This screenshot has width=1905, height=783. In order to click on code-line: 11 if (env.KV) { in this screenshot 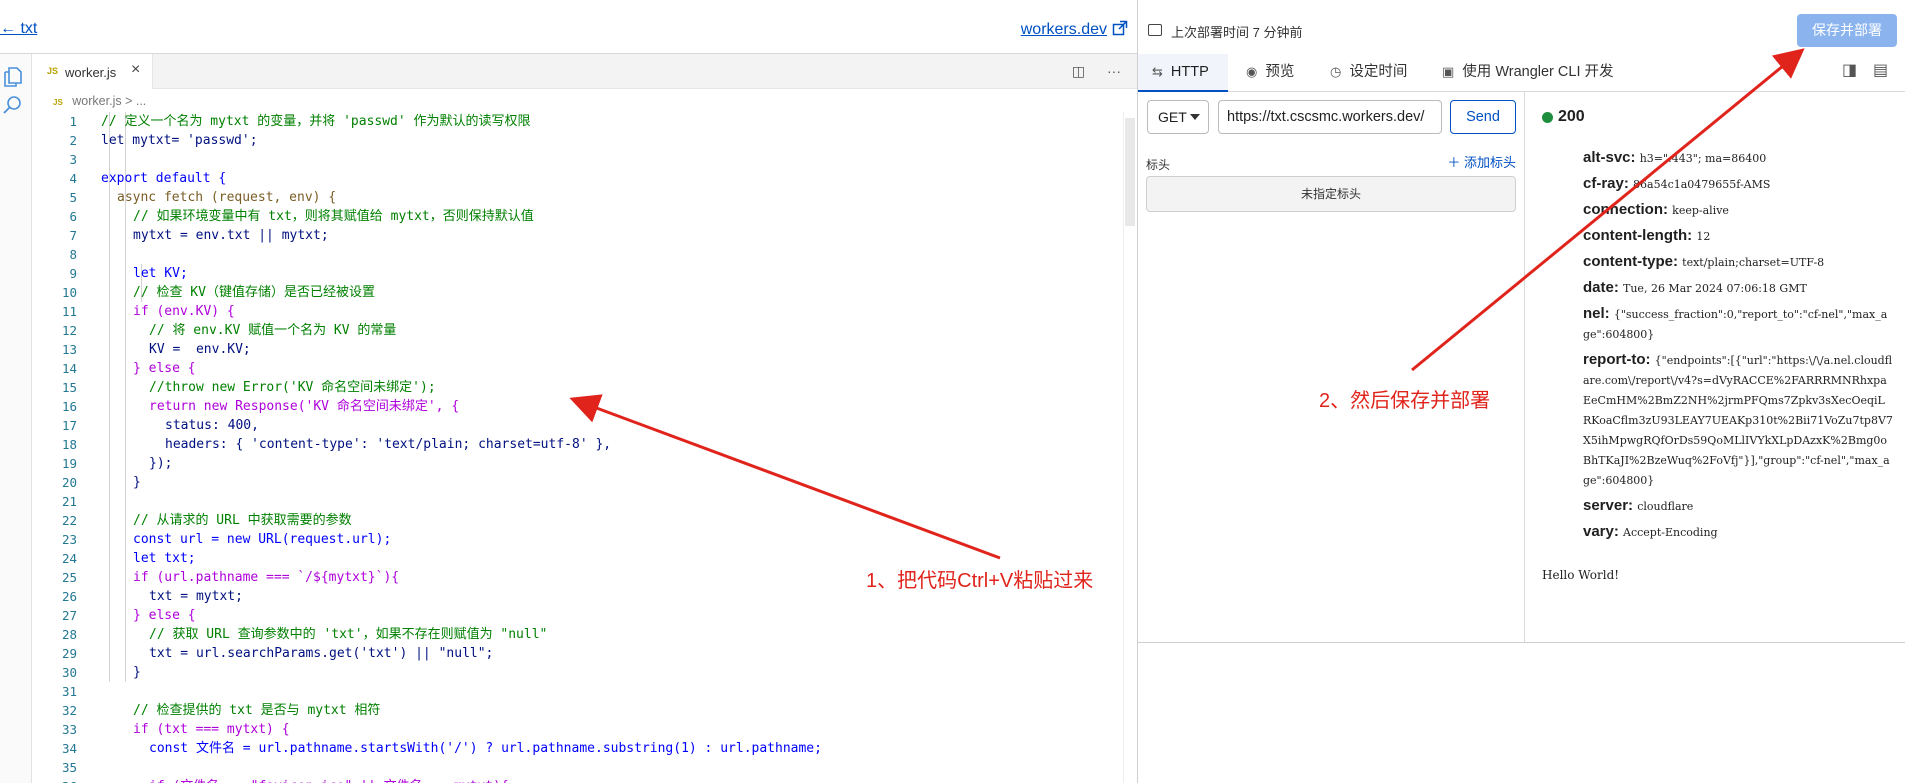, I will do `click(578, 311)`.